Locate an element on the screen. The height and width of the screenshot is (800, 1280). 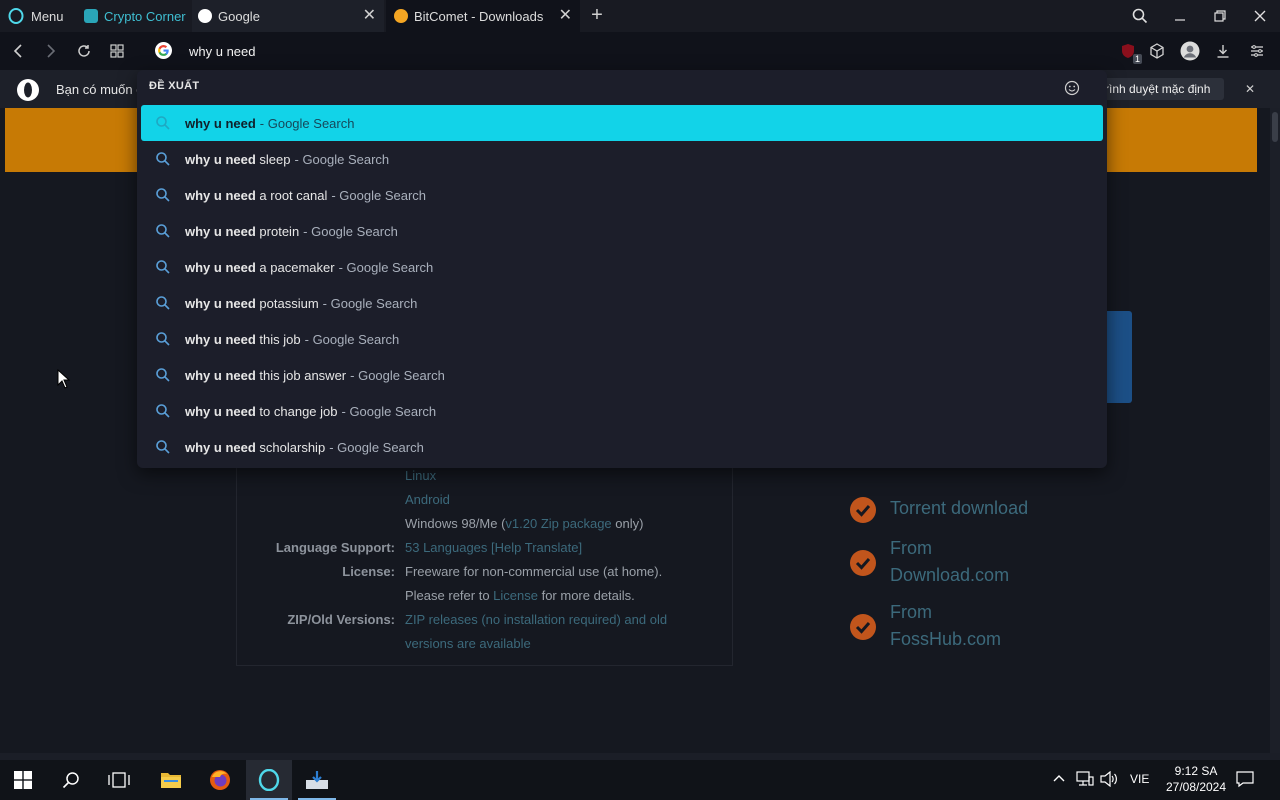
suggestion-completion: this job is located at coordinates (280, 339).